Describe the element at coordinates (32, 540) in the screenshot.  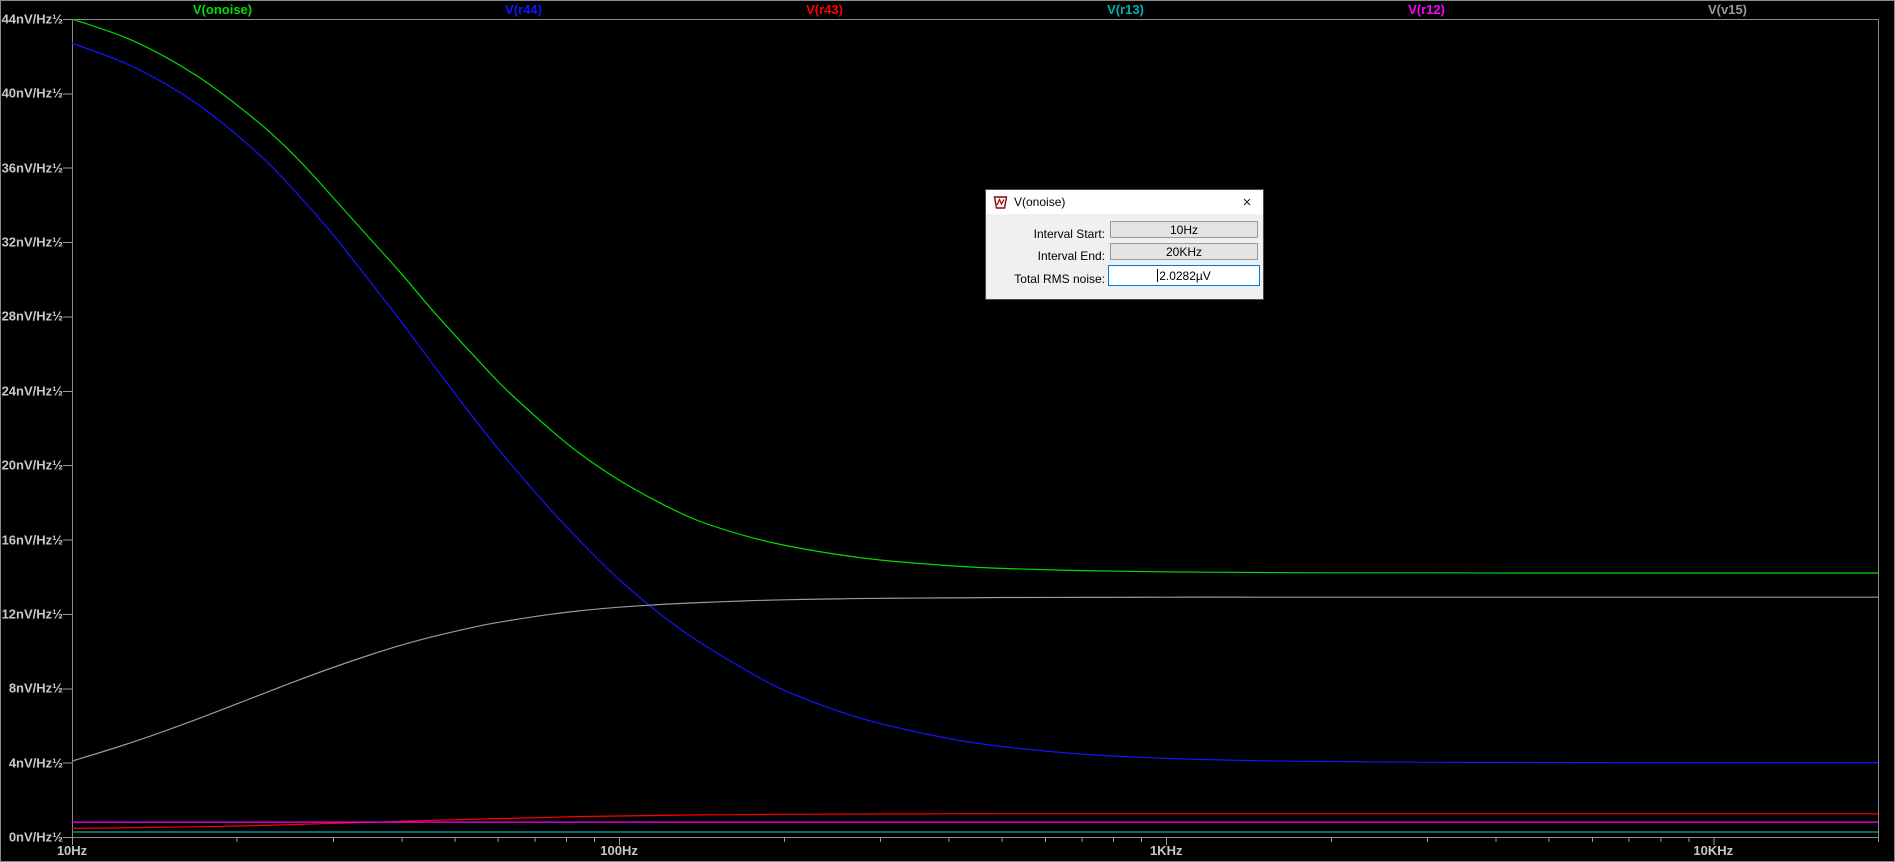
I see `y-tick-label: 16nV/Hz½` at that location.